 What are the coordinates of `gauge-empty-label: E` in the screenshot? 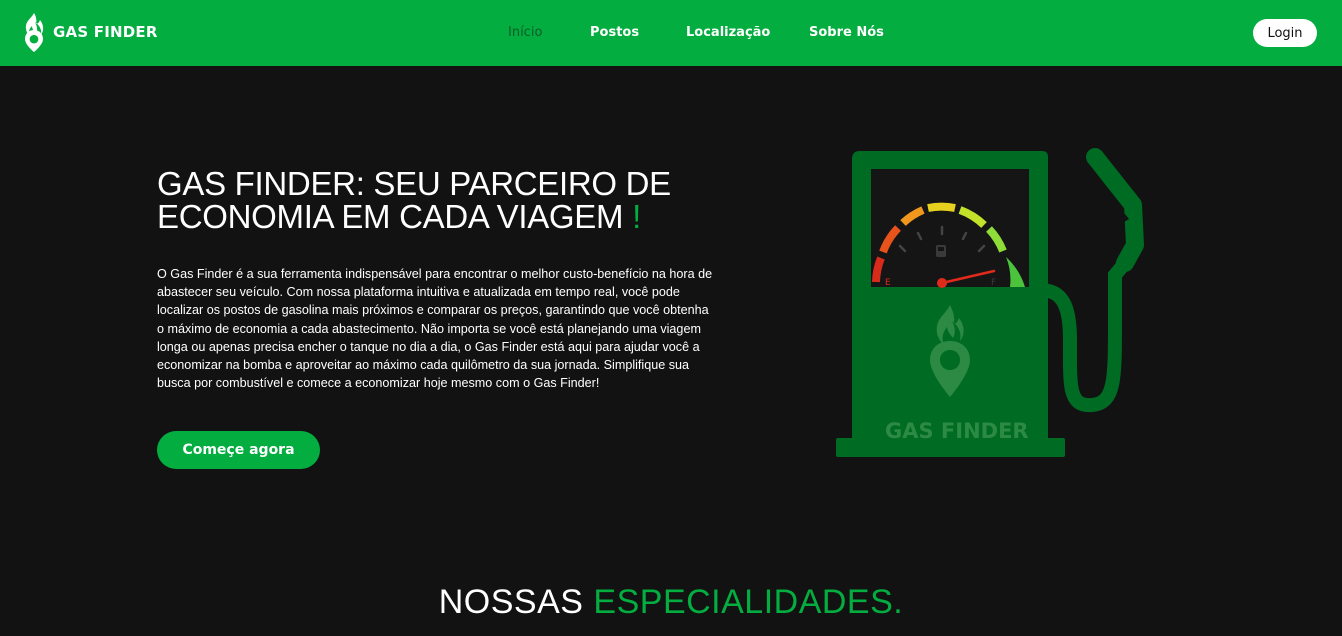 It's located at (888, 283).